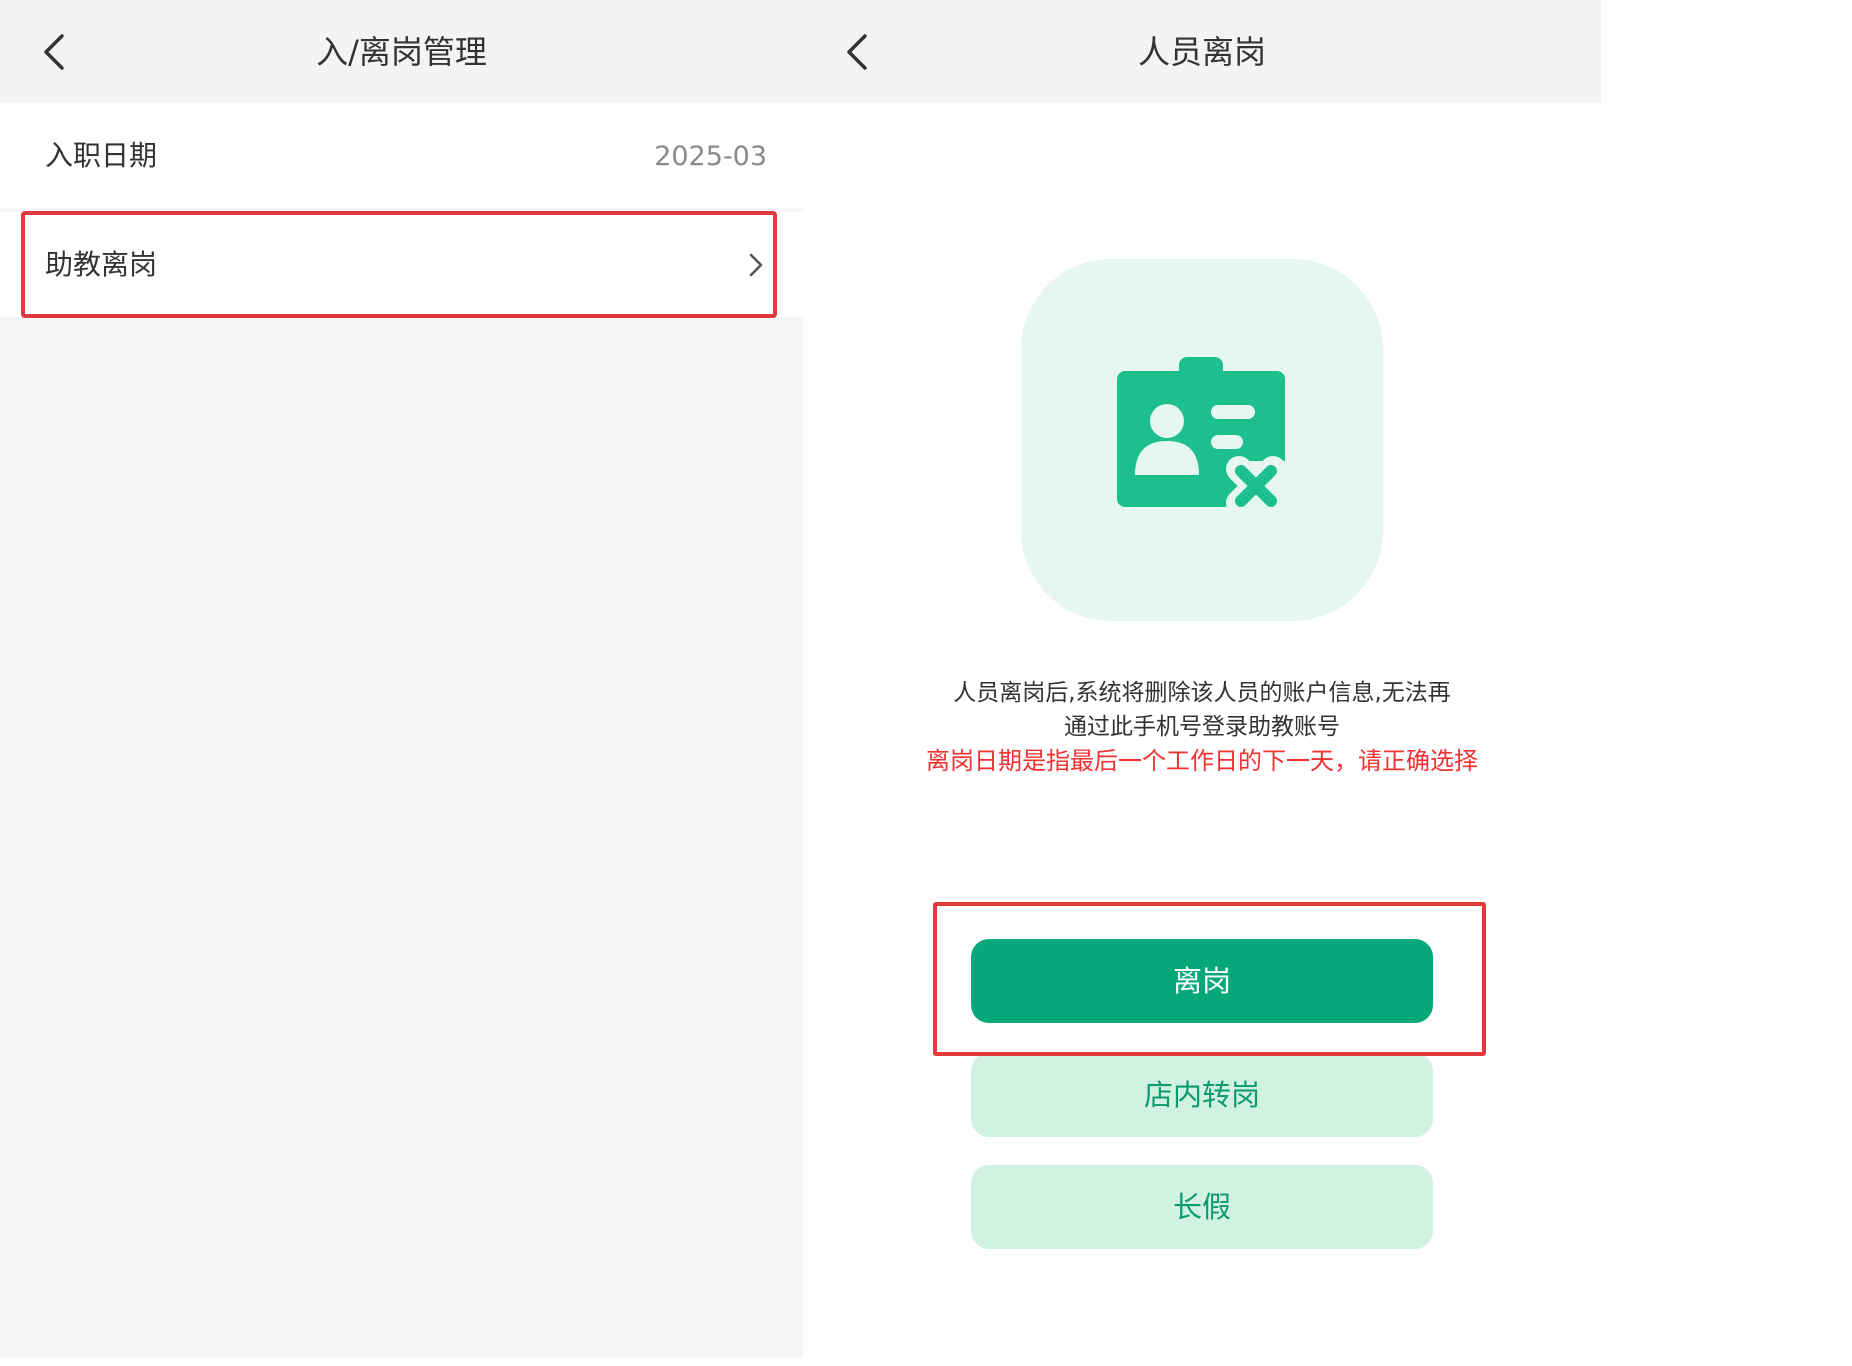 The image size is (1852, 1366). Describe the element at coordinates (101, 264) in the screenshot. I see `assistant-leave-label: 助教离岗` at that location.